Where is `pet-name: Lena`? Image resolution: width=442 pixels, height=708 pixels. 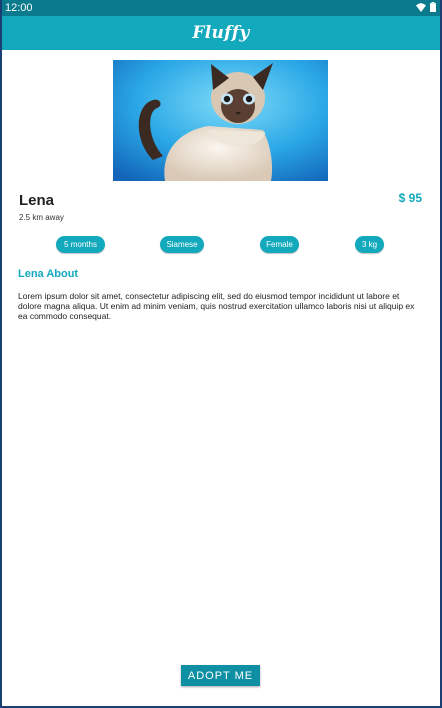
pet-name: Lena is located at coordinates (37, 200).